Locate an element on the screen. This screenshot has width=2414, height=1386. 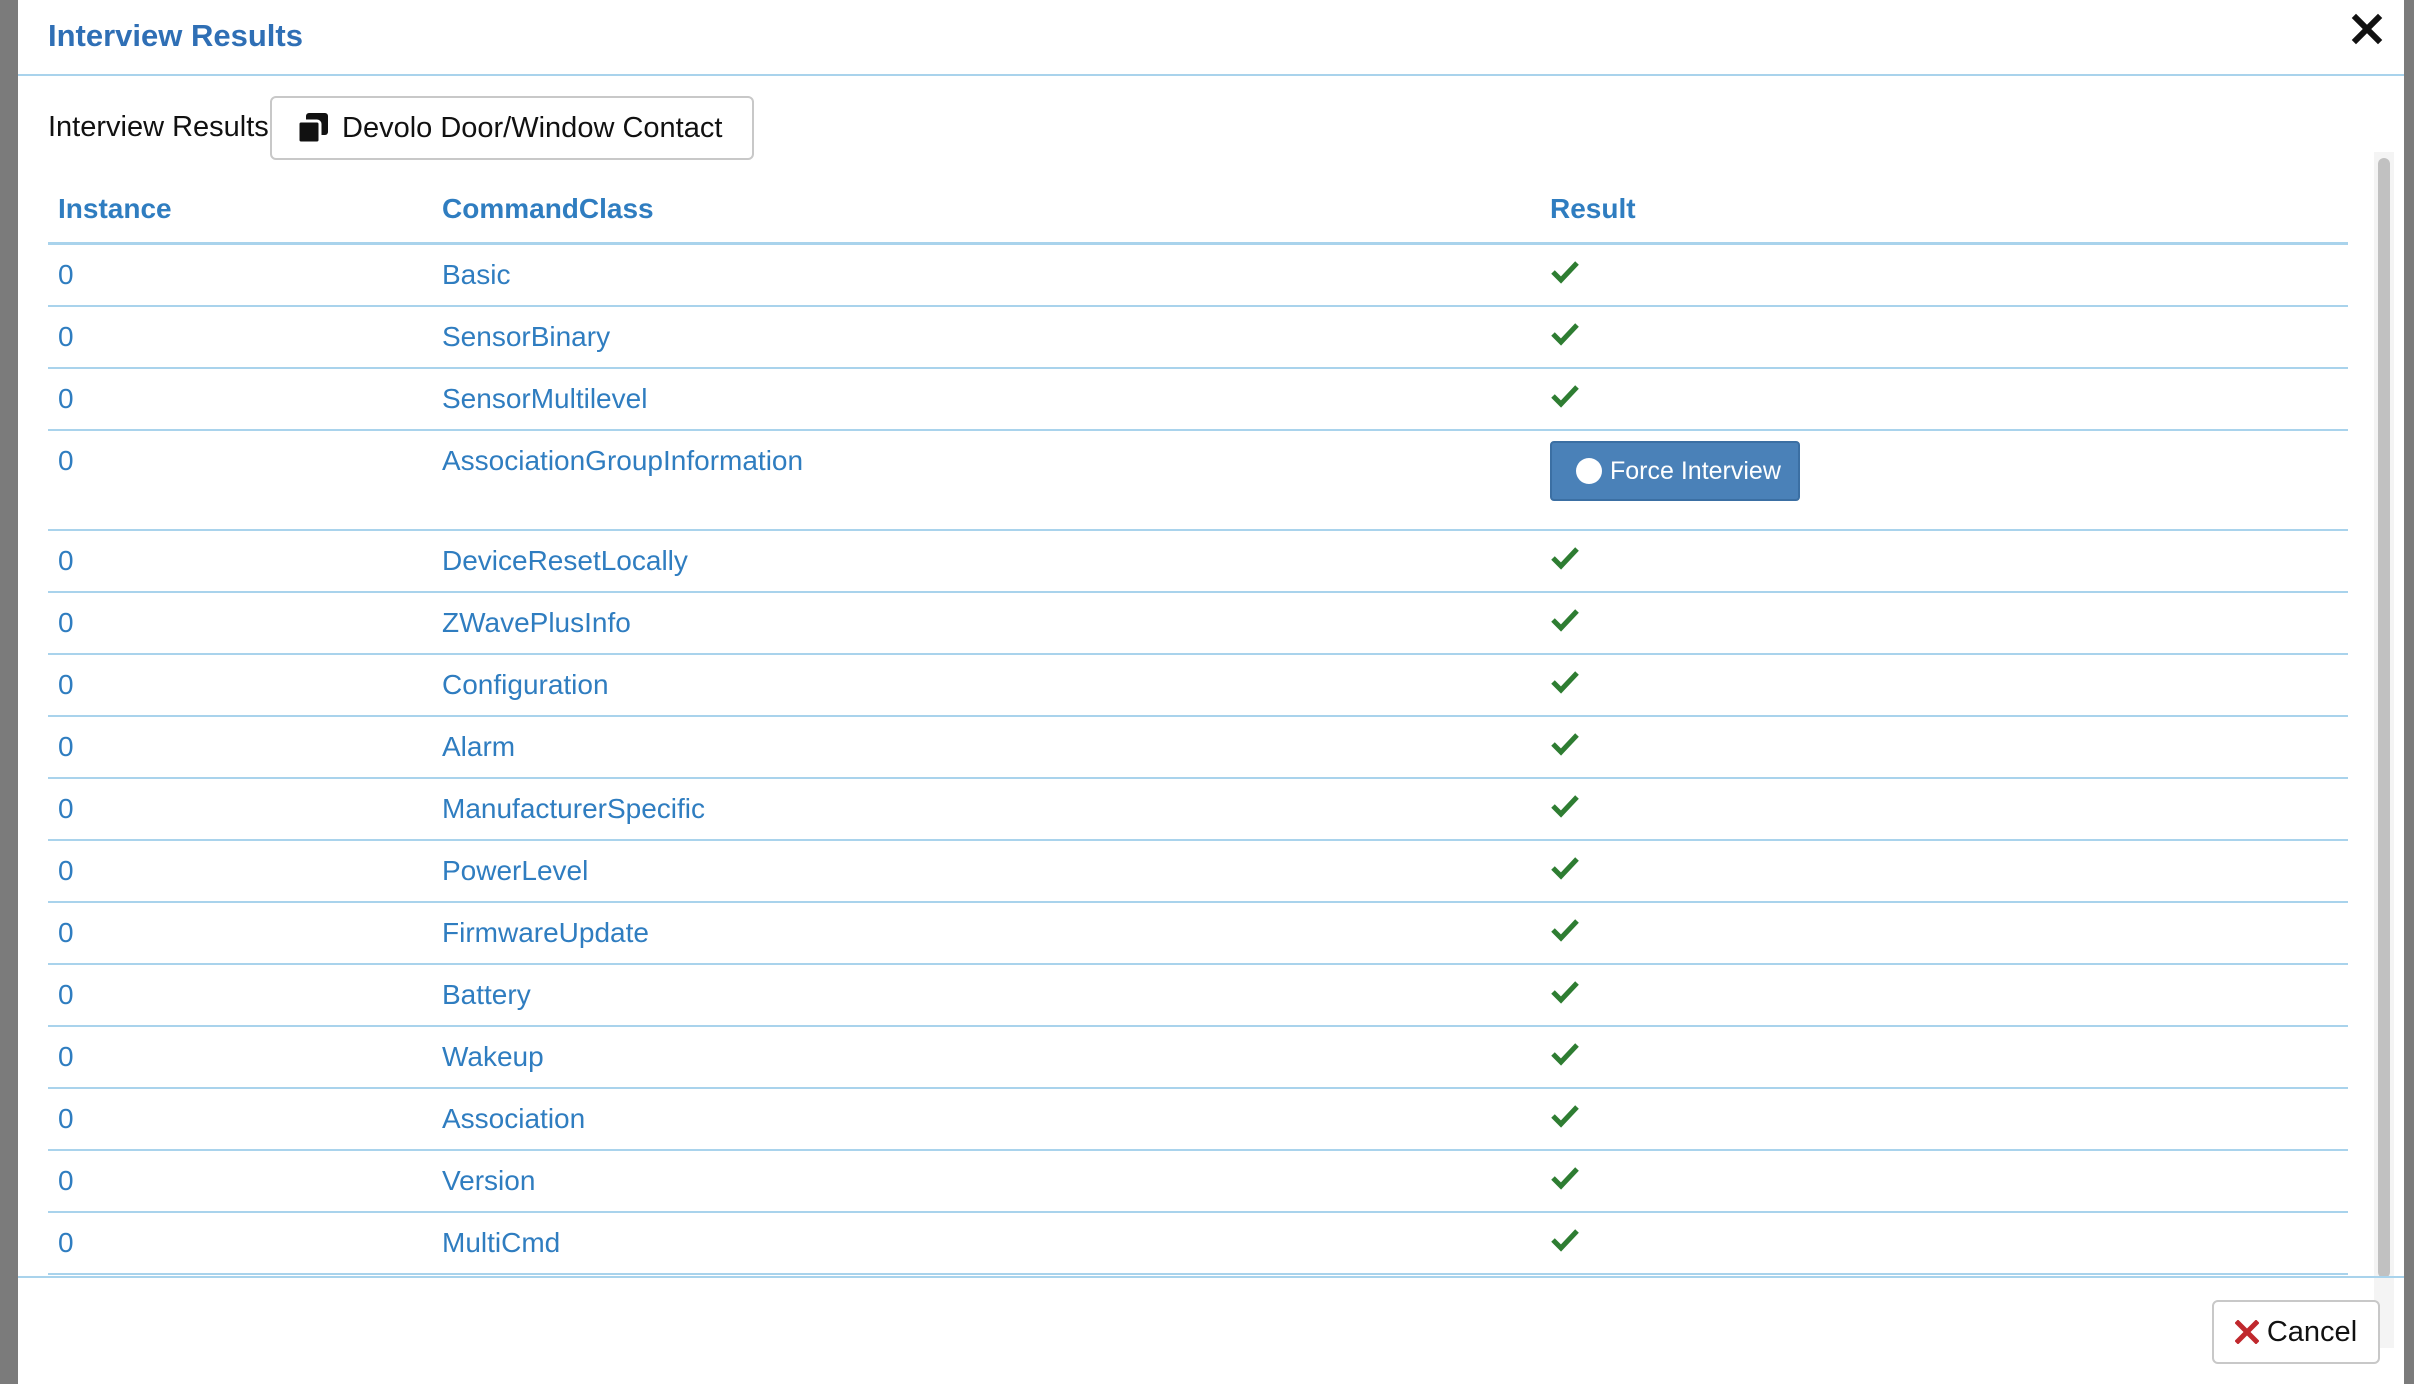
overlay-left is located at coordinates (9, 692).